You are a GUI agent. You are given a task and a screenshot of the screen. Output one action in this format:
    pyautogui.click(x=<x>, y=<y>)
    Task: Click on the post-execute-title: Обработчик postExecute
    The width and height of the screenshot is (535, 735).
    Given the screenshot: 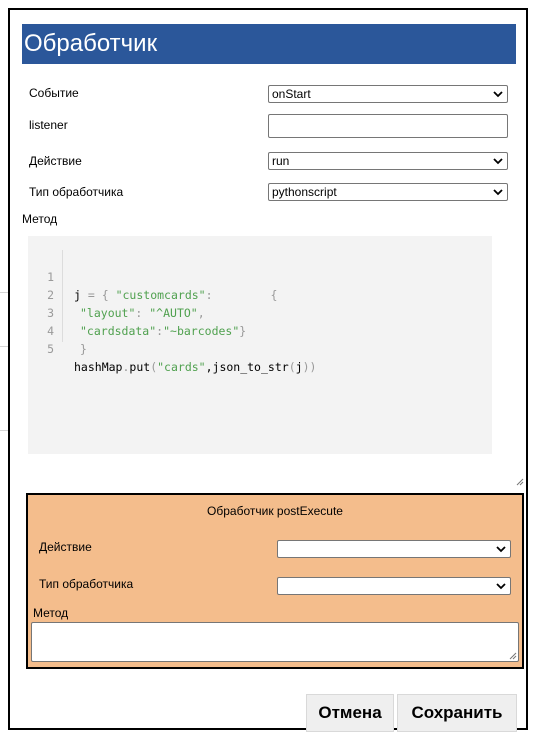 What is the action you would take?
    pyautogui.click(x=275, y=511)
    